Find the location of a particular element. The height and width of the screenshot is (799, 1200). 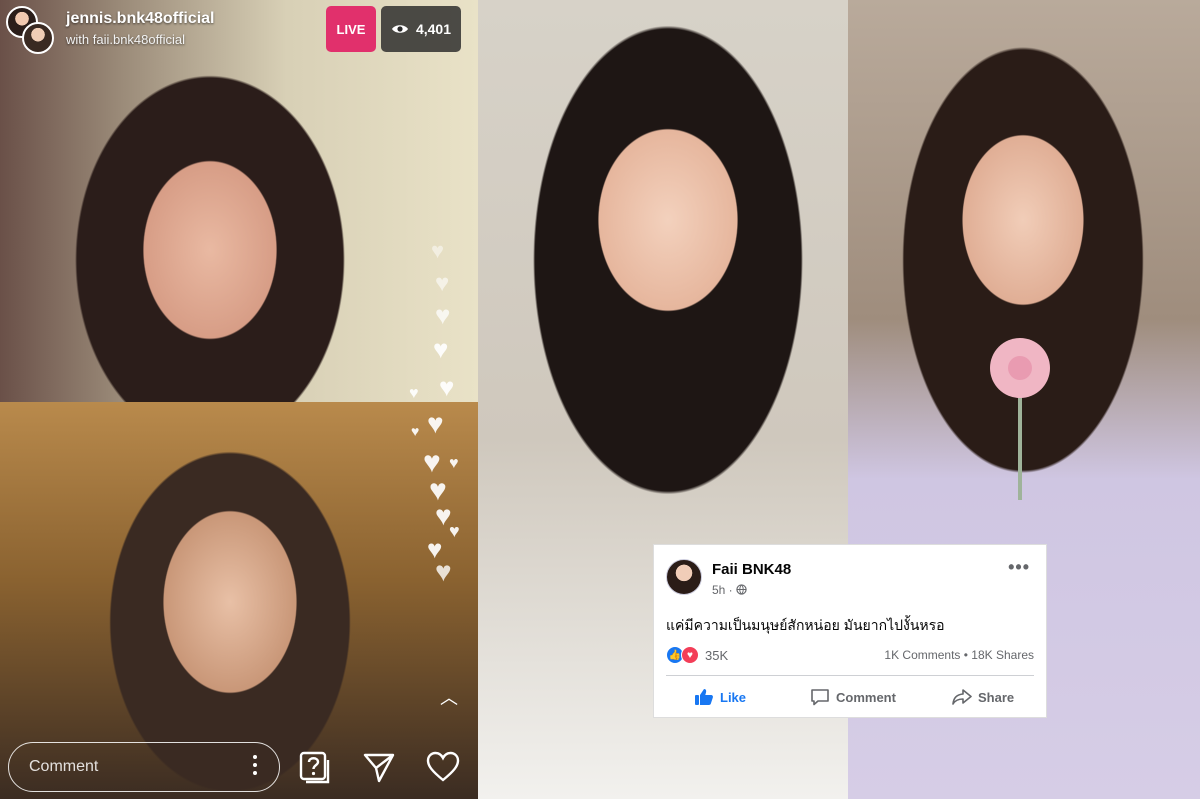

comment-icon is located at coordinates (820, 697).